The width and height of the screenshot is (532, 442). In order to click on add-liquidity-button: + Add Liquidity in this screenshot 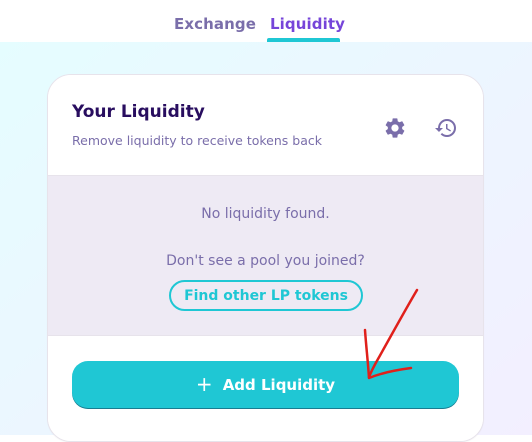, I will do `click(265, 385)`.